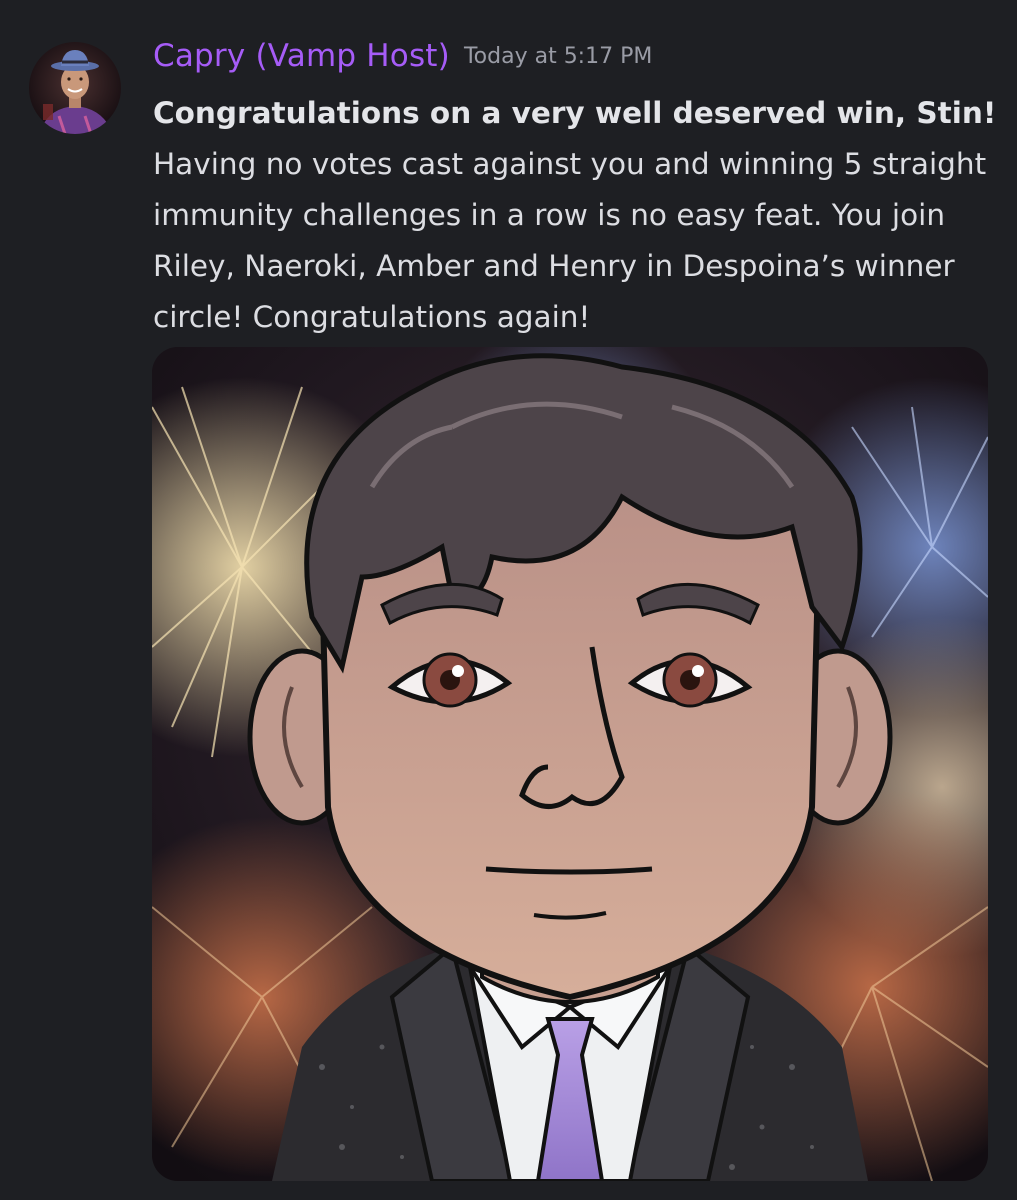 This screenshot has height=1200, width=1017. Describe the element at coordinates (301, 56) in the screenshot. I see `author-name: Capry (Vamp Host)` at that location.